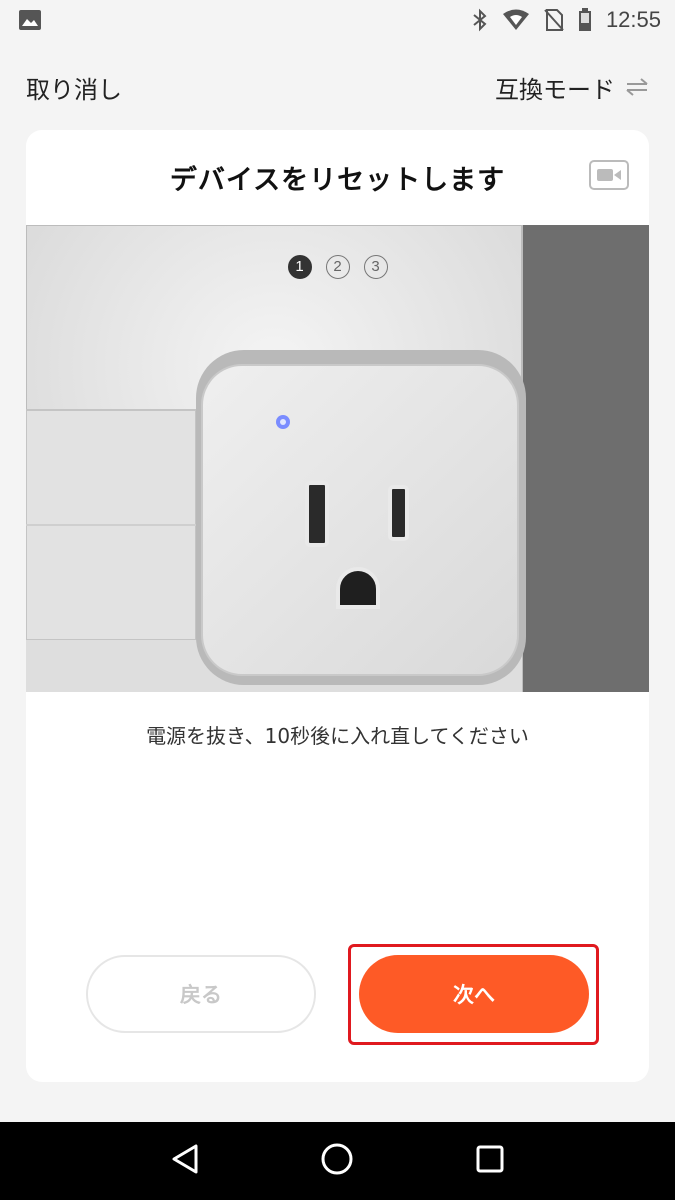 The image size is (675, 1200). I want to click on step-3: 3, so click(375, 267).